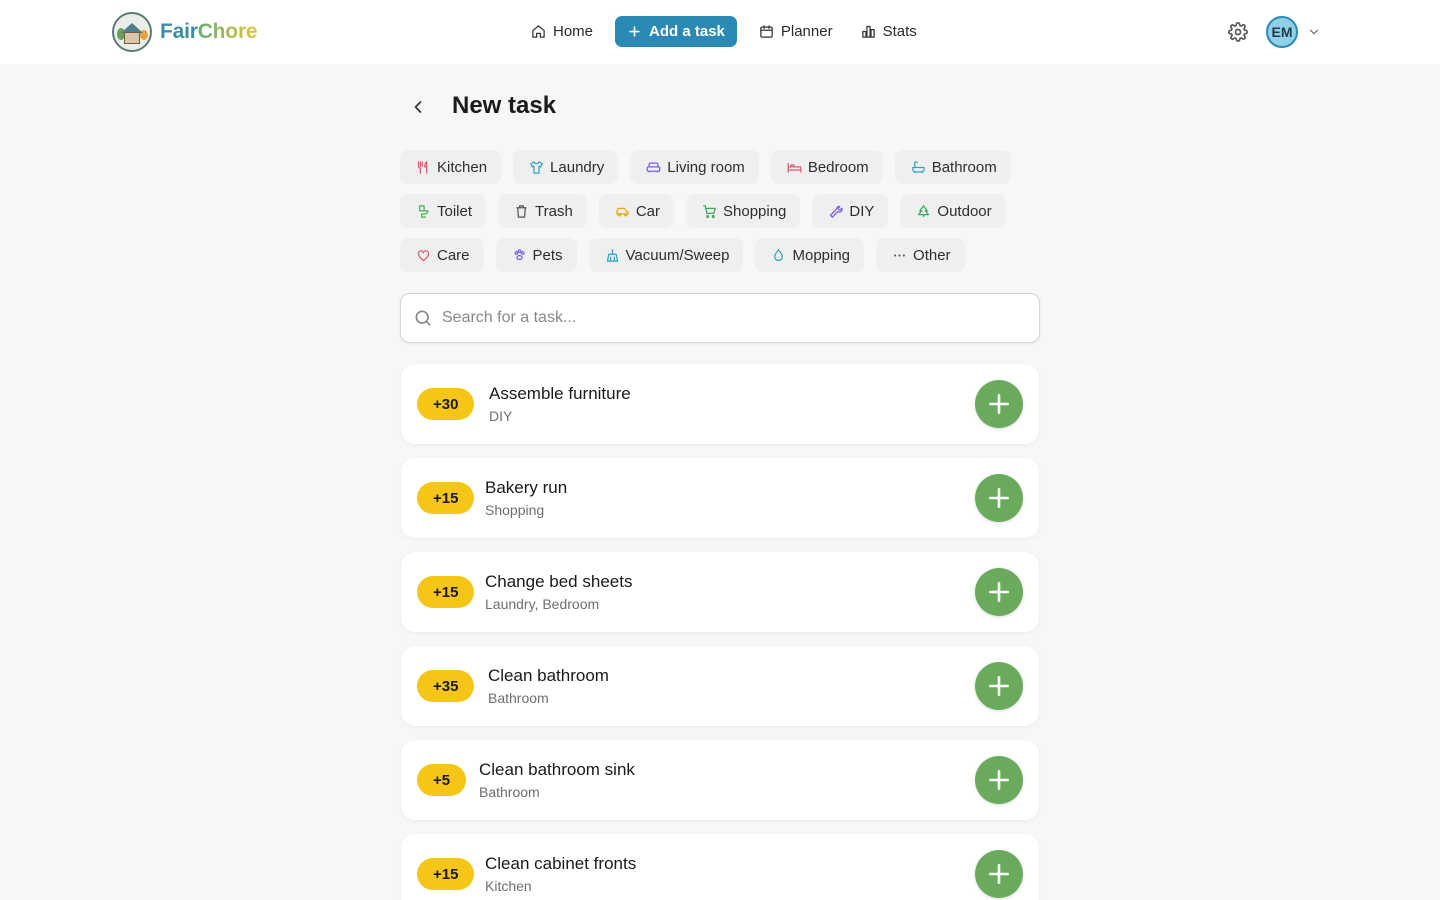  What do you see at coordinates (964, 211) in the screenshot?
I see `chip-label: Outdoor` at bounding box center [964, 211].